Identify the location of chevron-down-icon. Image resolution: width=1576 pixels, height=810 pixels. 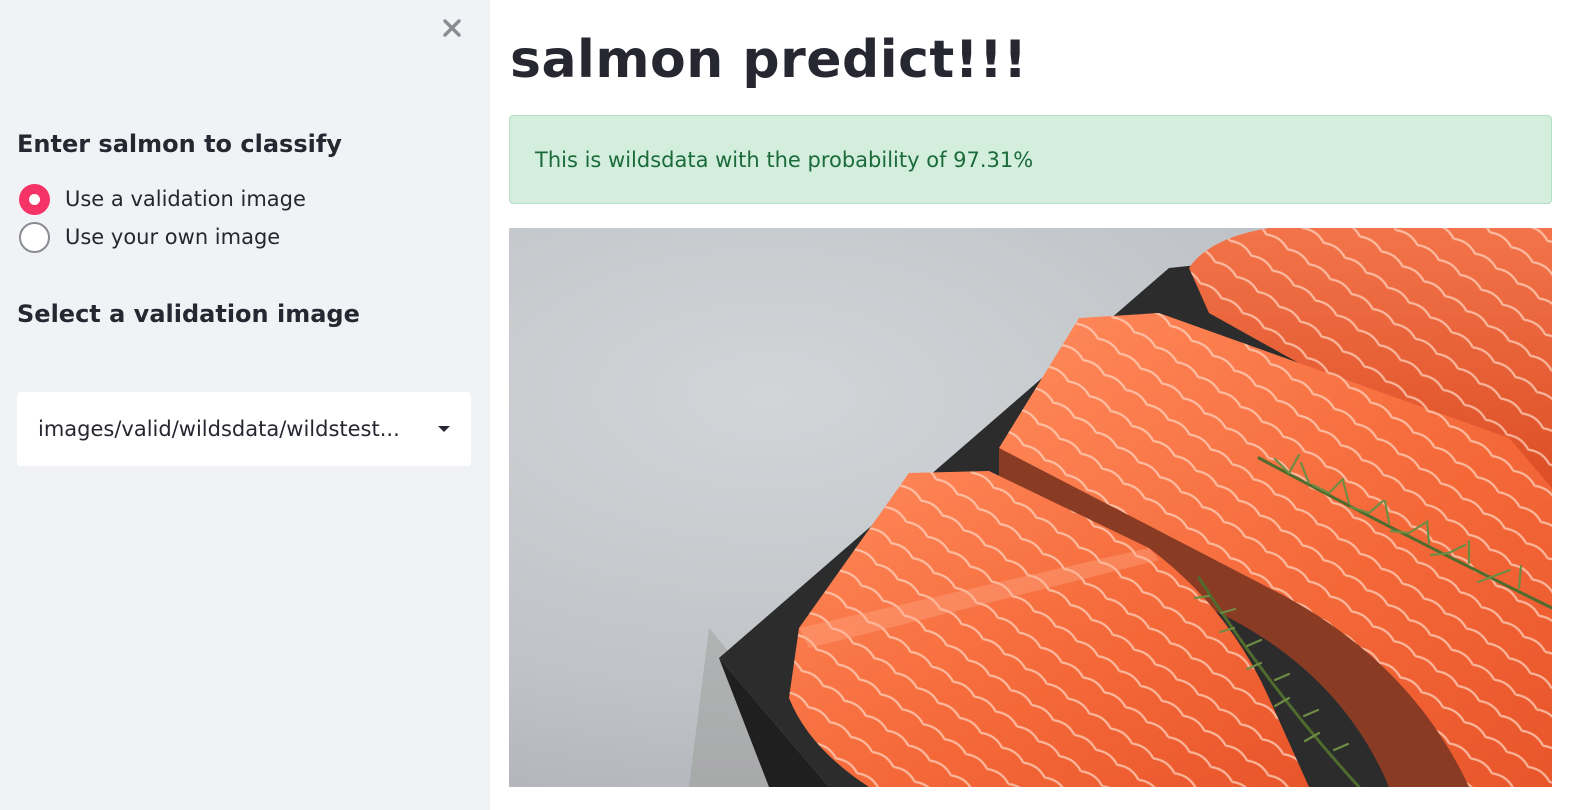
(444, 429).